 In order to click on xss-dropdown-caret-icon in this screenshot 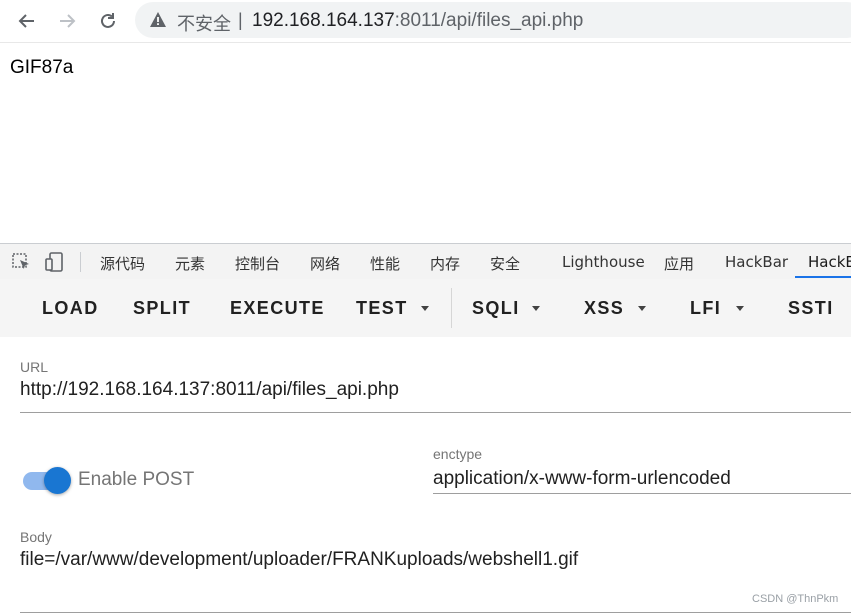, I will do `click(642, 308)`.